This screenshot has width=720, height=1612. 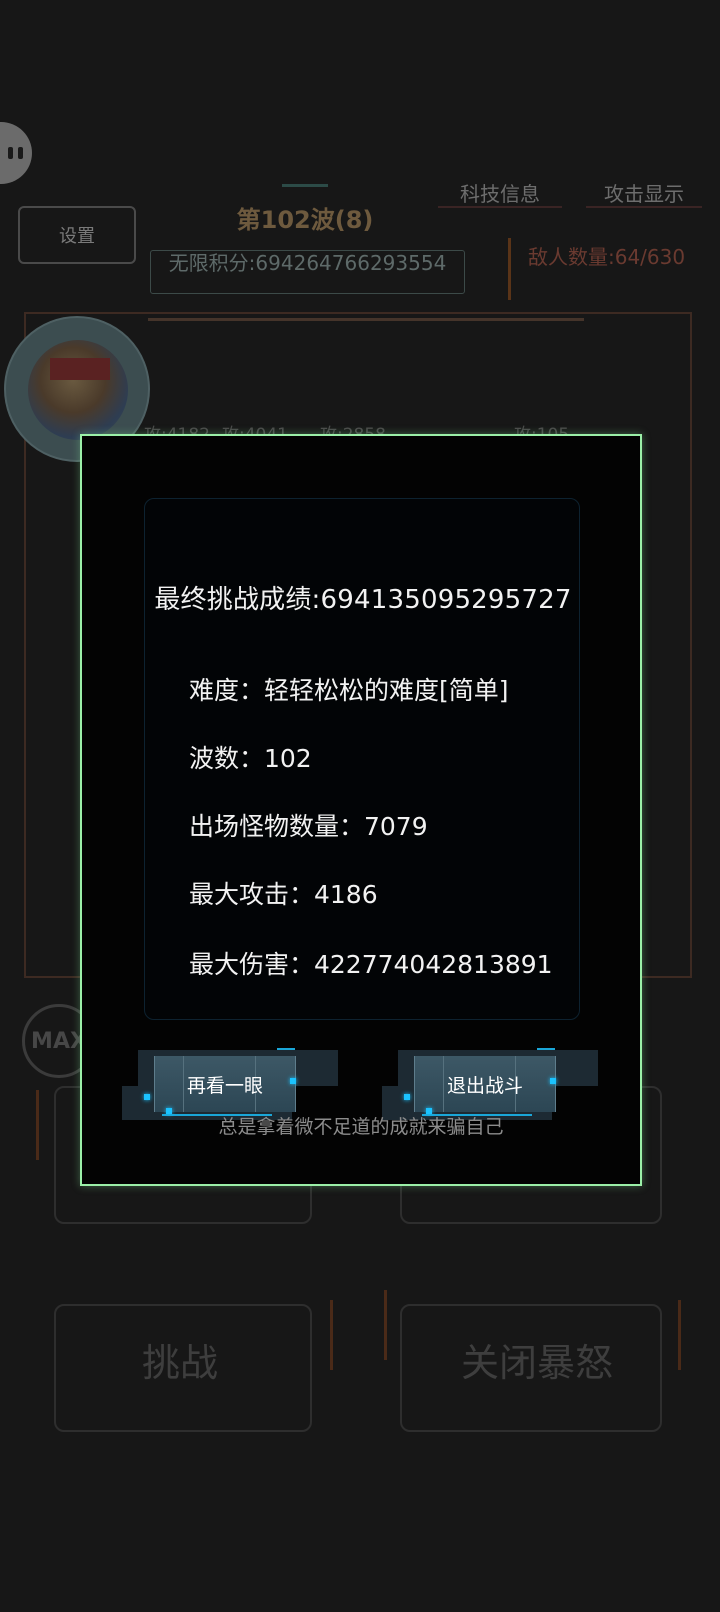 I want to click on exit-battle-button-label: 退出战斗, so click(x=484, y=1085).